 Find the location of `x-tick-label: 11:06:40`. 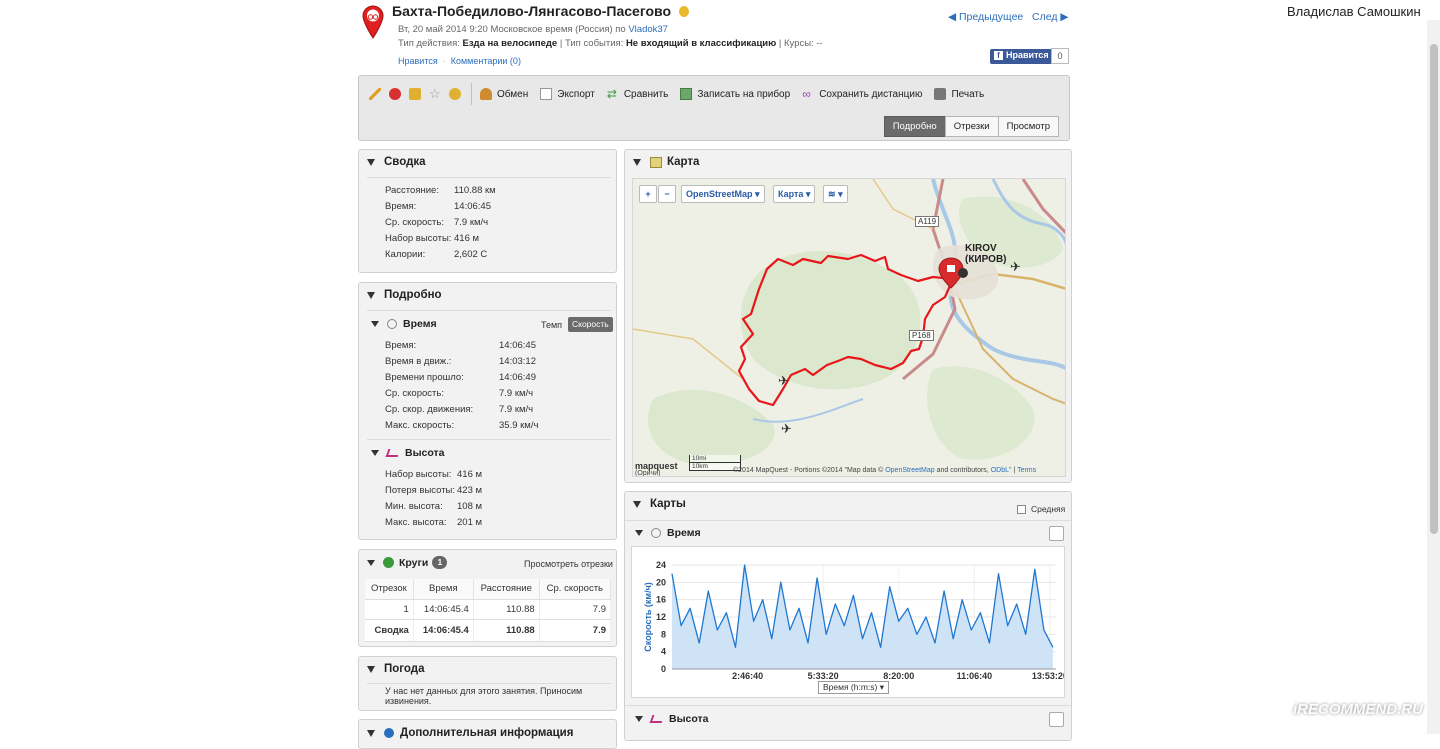

x-tick-label: 11:06:40 is located at coordinates (975, 676).